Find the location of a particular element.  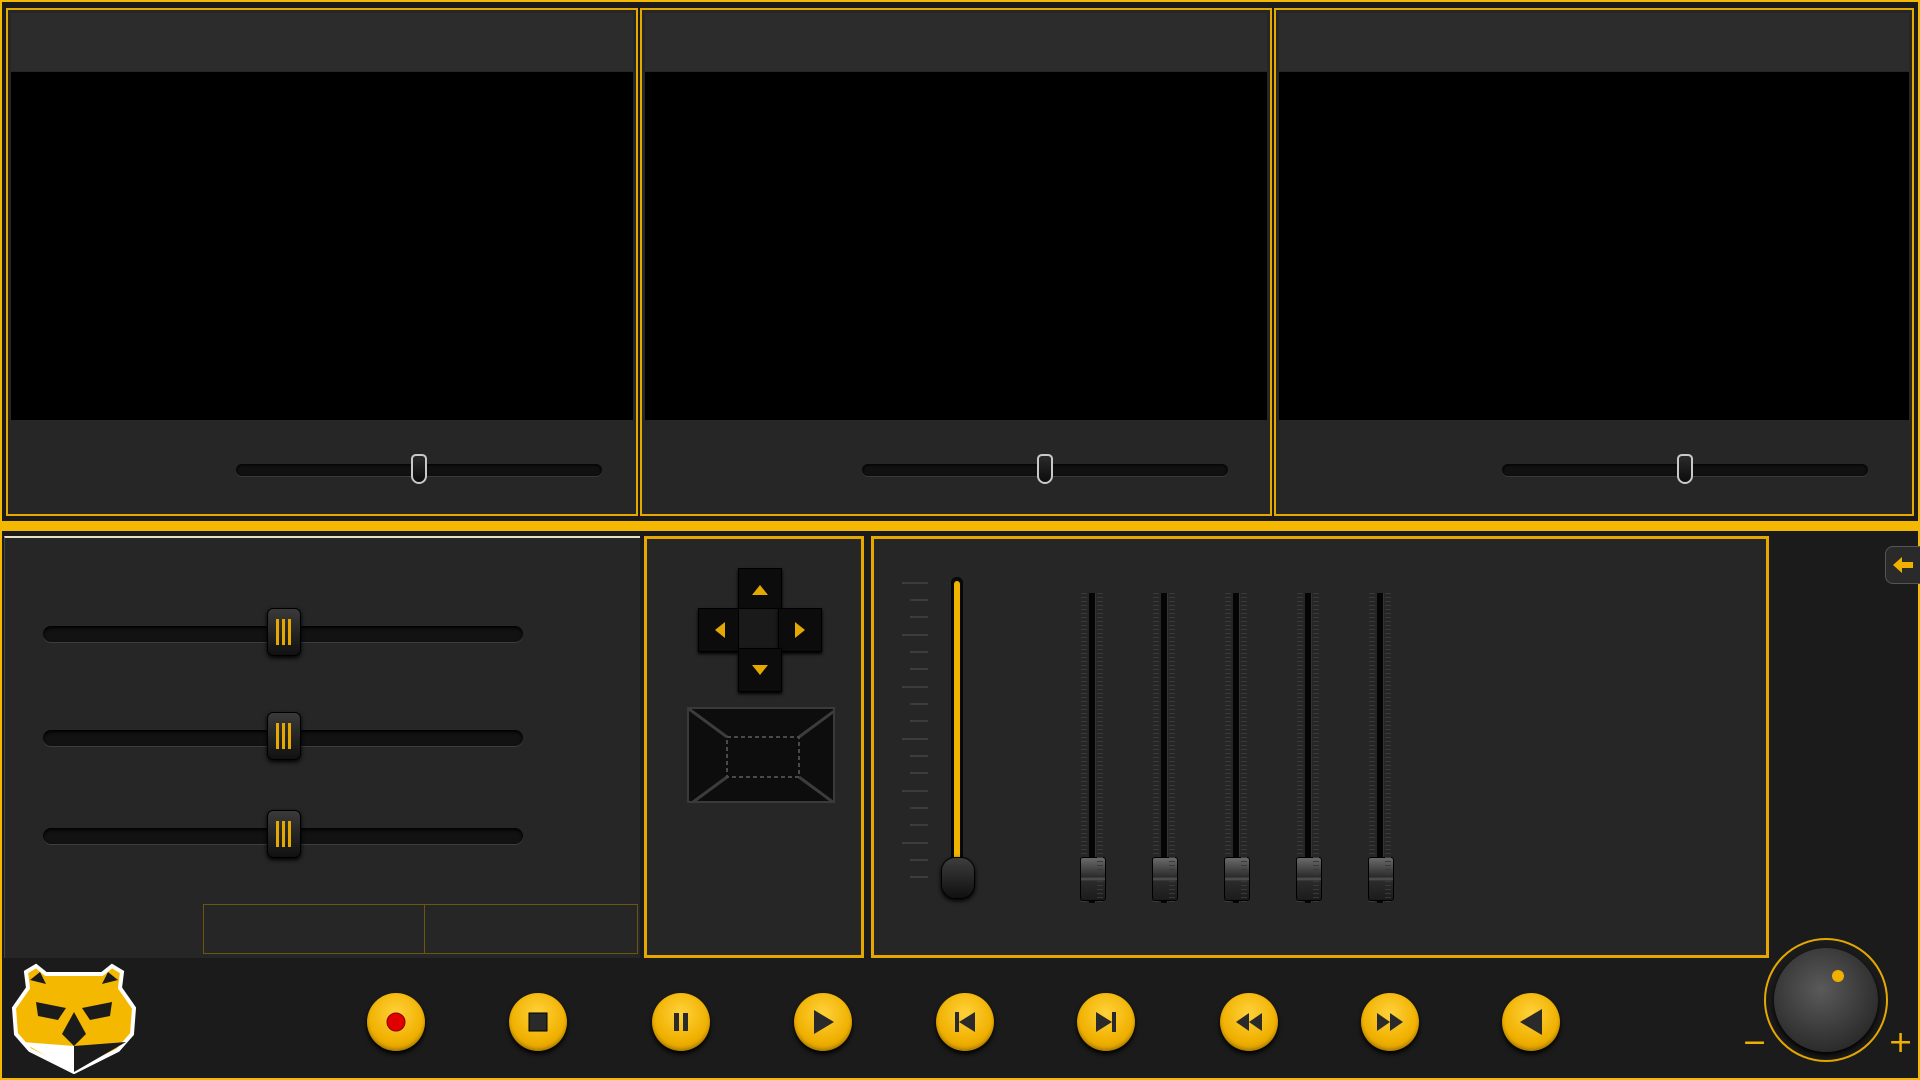

master-fader-thumb is located at coordinates (958, 878).